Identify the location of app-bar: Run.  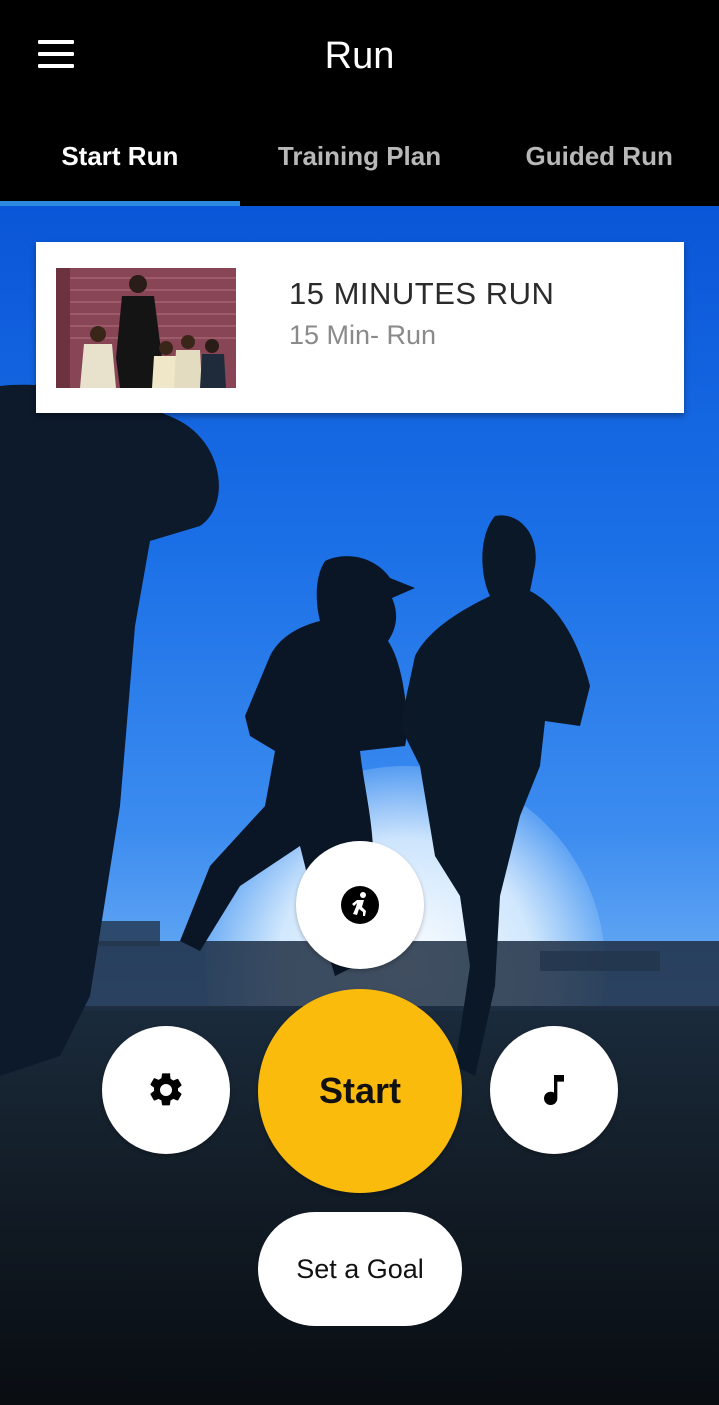
(359, 56).